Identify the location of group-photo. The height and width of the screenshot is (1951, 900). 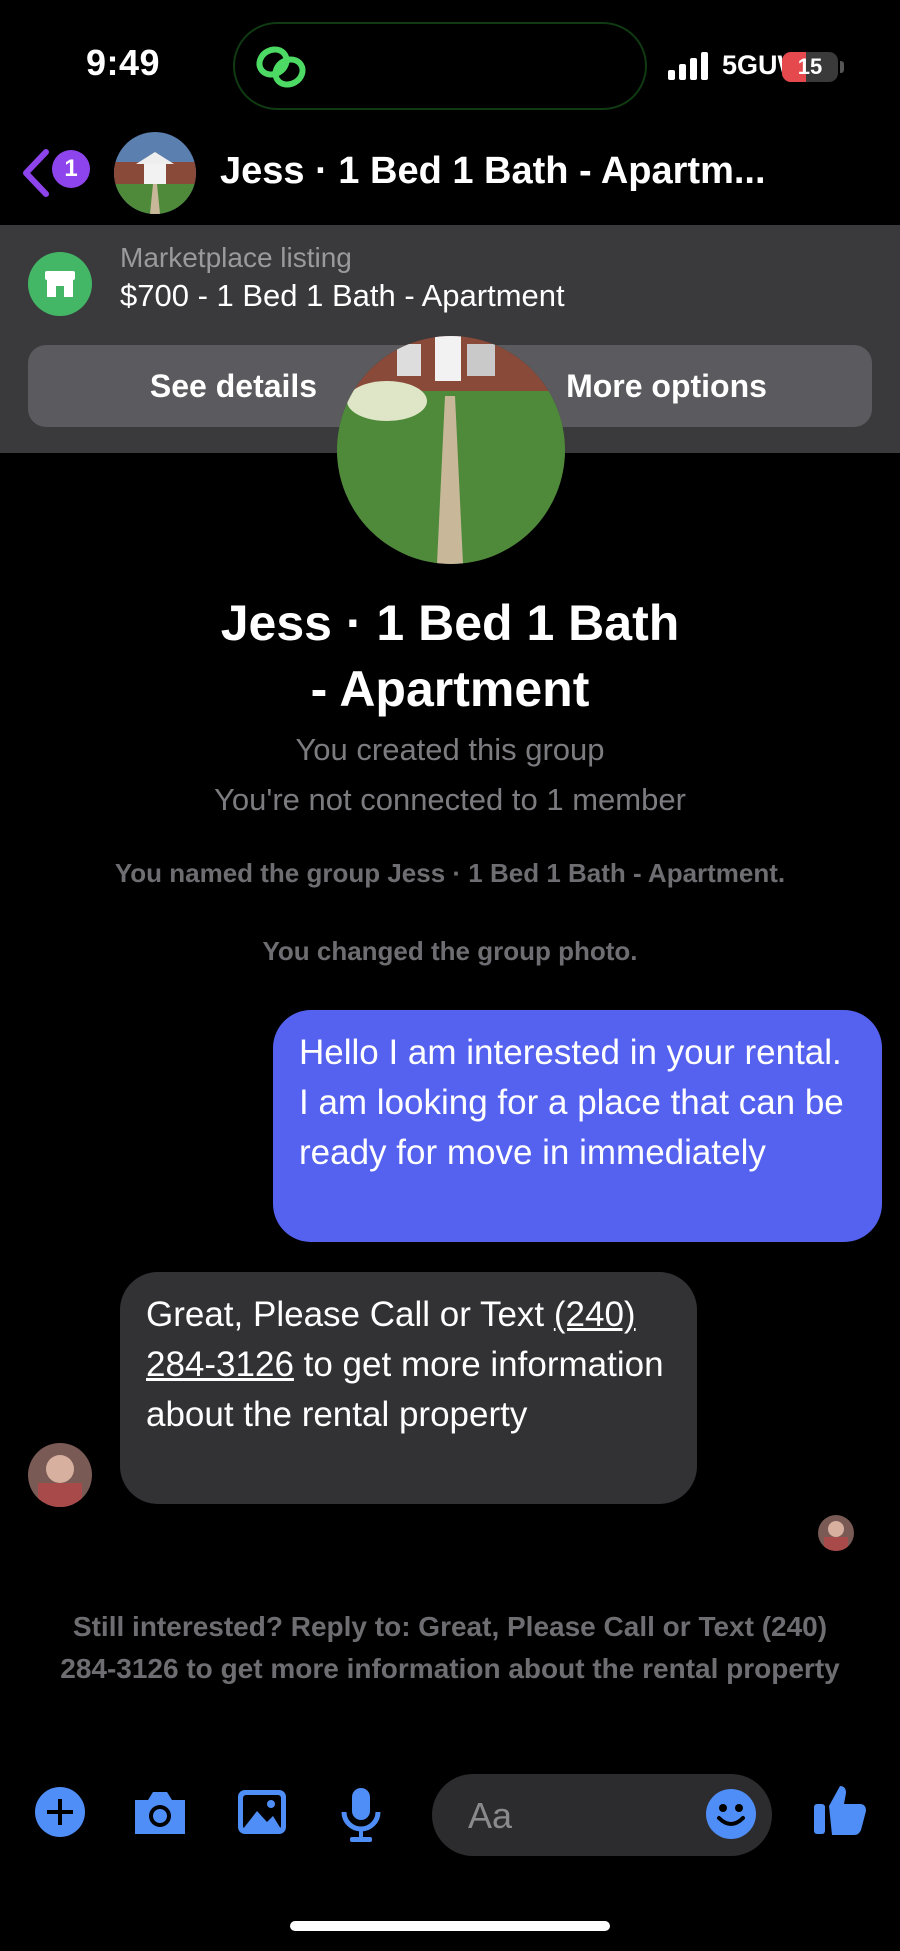
(451, 450).